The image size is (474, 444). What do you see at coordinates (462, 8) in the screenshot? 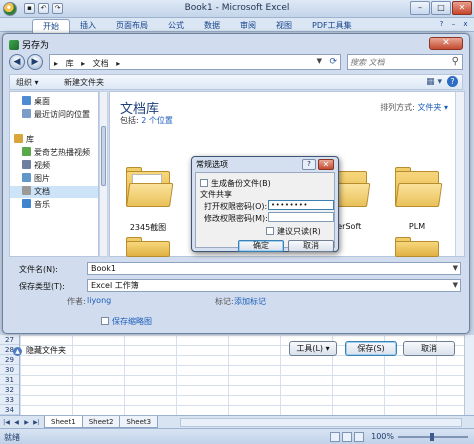
I see `close-button: ✕` at bounding box center [462, 8].